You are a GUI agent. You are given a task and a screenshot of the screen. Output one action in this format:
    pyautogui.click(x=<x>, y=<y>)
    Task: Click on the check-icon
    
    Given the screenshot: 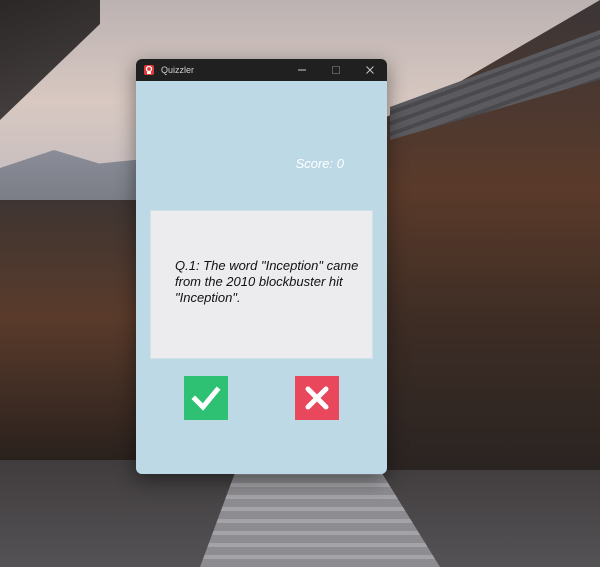 What is the action you would take?
    pyautogui.click(x=206, y=398)
    